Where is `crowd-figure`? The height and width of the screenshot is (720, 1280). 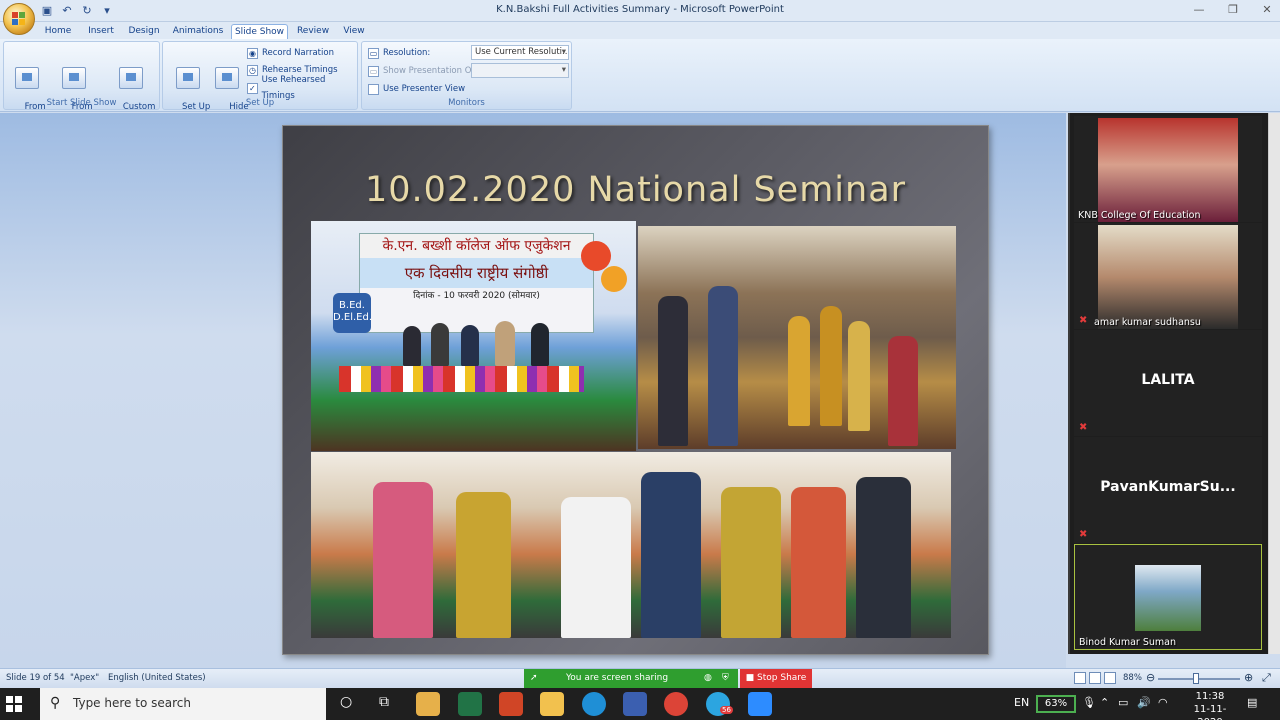
crowd-figure is located at coordinates (673, 371).